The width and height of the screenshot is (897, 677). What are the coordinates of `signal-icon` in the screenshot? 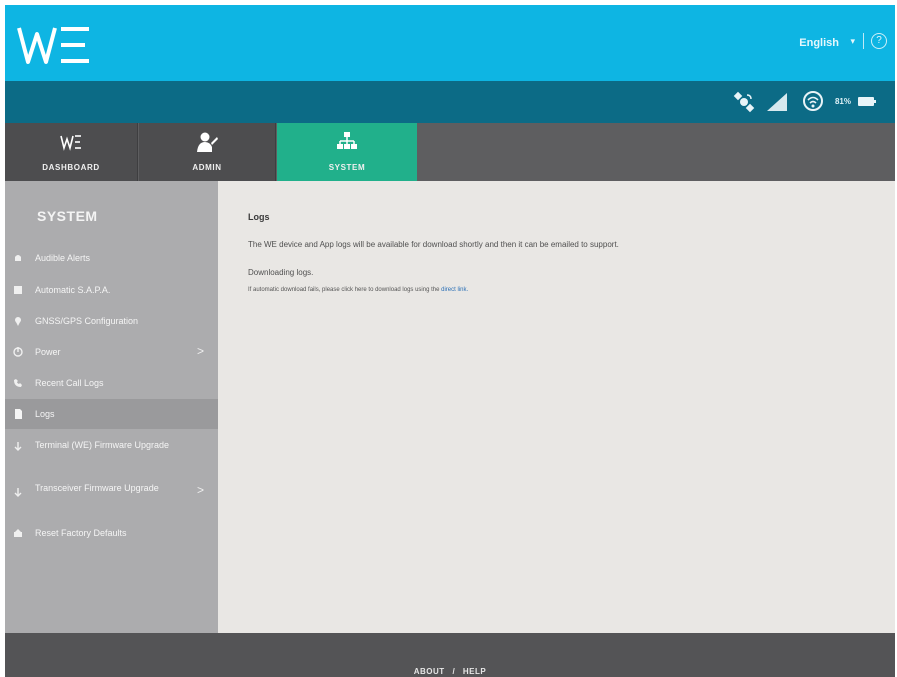 It's located at (777, 102).